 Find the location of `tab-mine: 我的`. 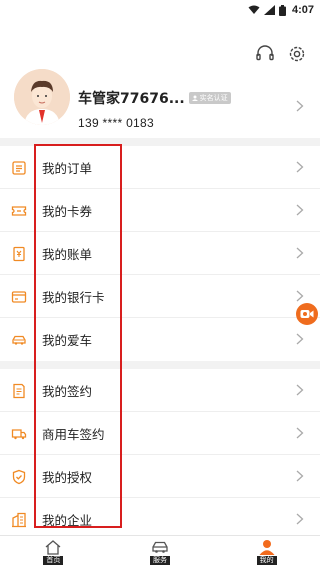

tab-mine: 我的 is located at coordinates (266, 552).